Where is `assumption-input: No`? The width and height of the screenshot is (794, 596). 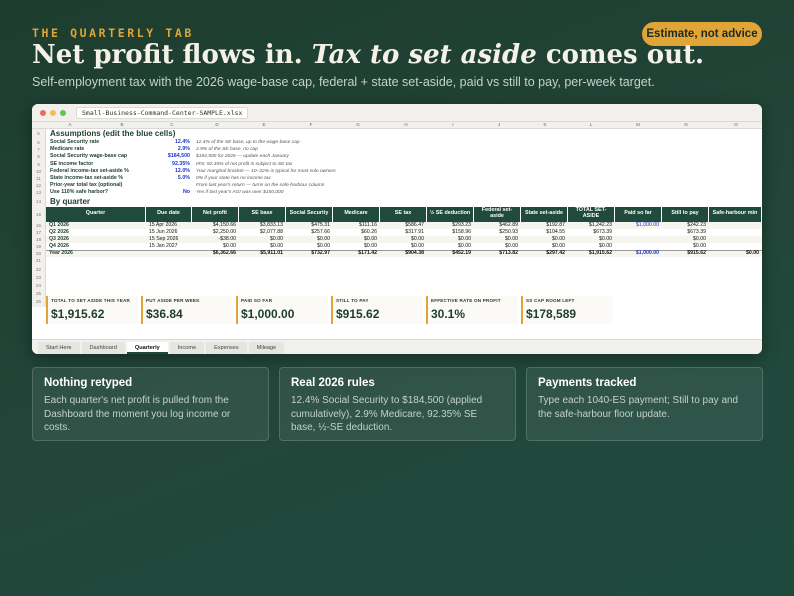 assumption-input: No is located at coordinates (170, 192).